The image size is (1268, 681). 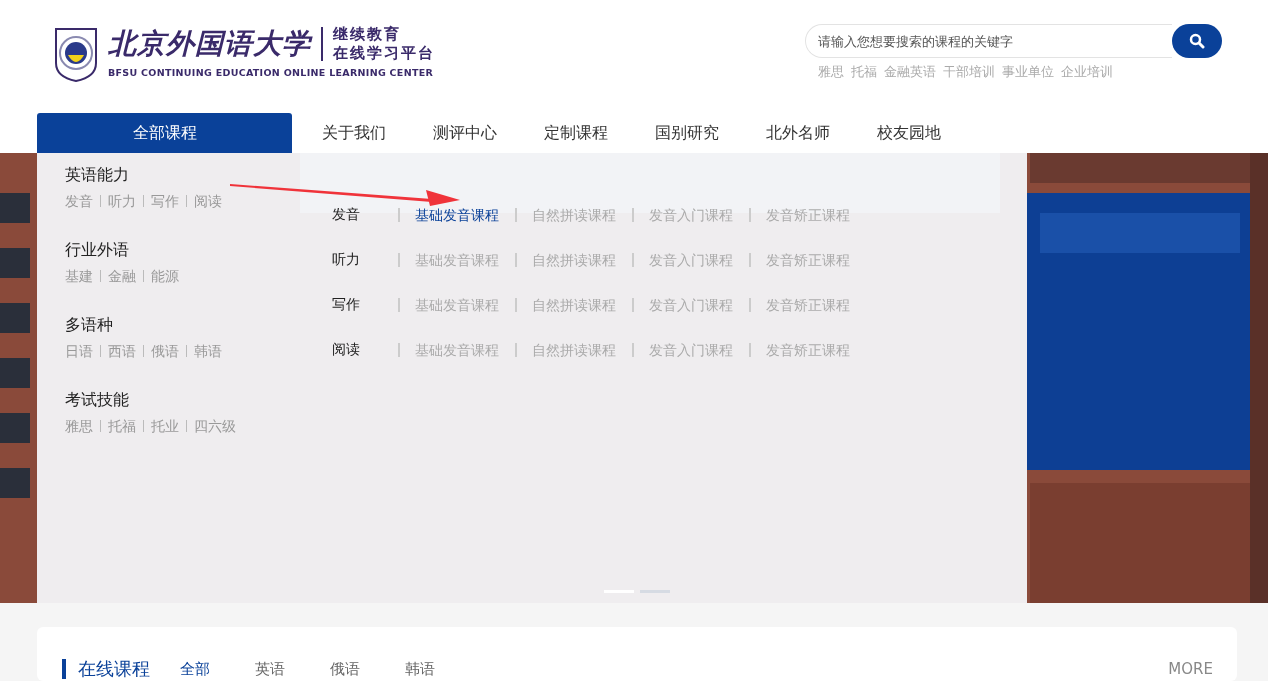 What do you see at coordinates (908, 133) in the screenshot?
I see `nav-tab: 校友园地` at bounding box center [908, 133].